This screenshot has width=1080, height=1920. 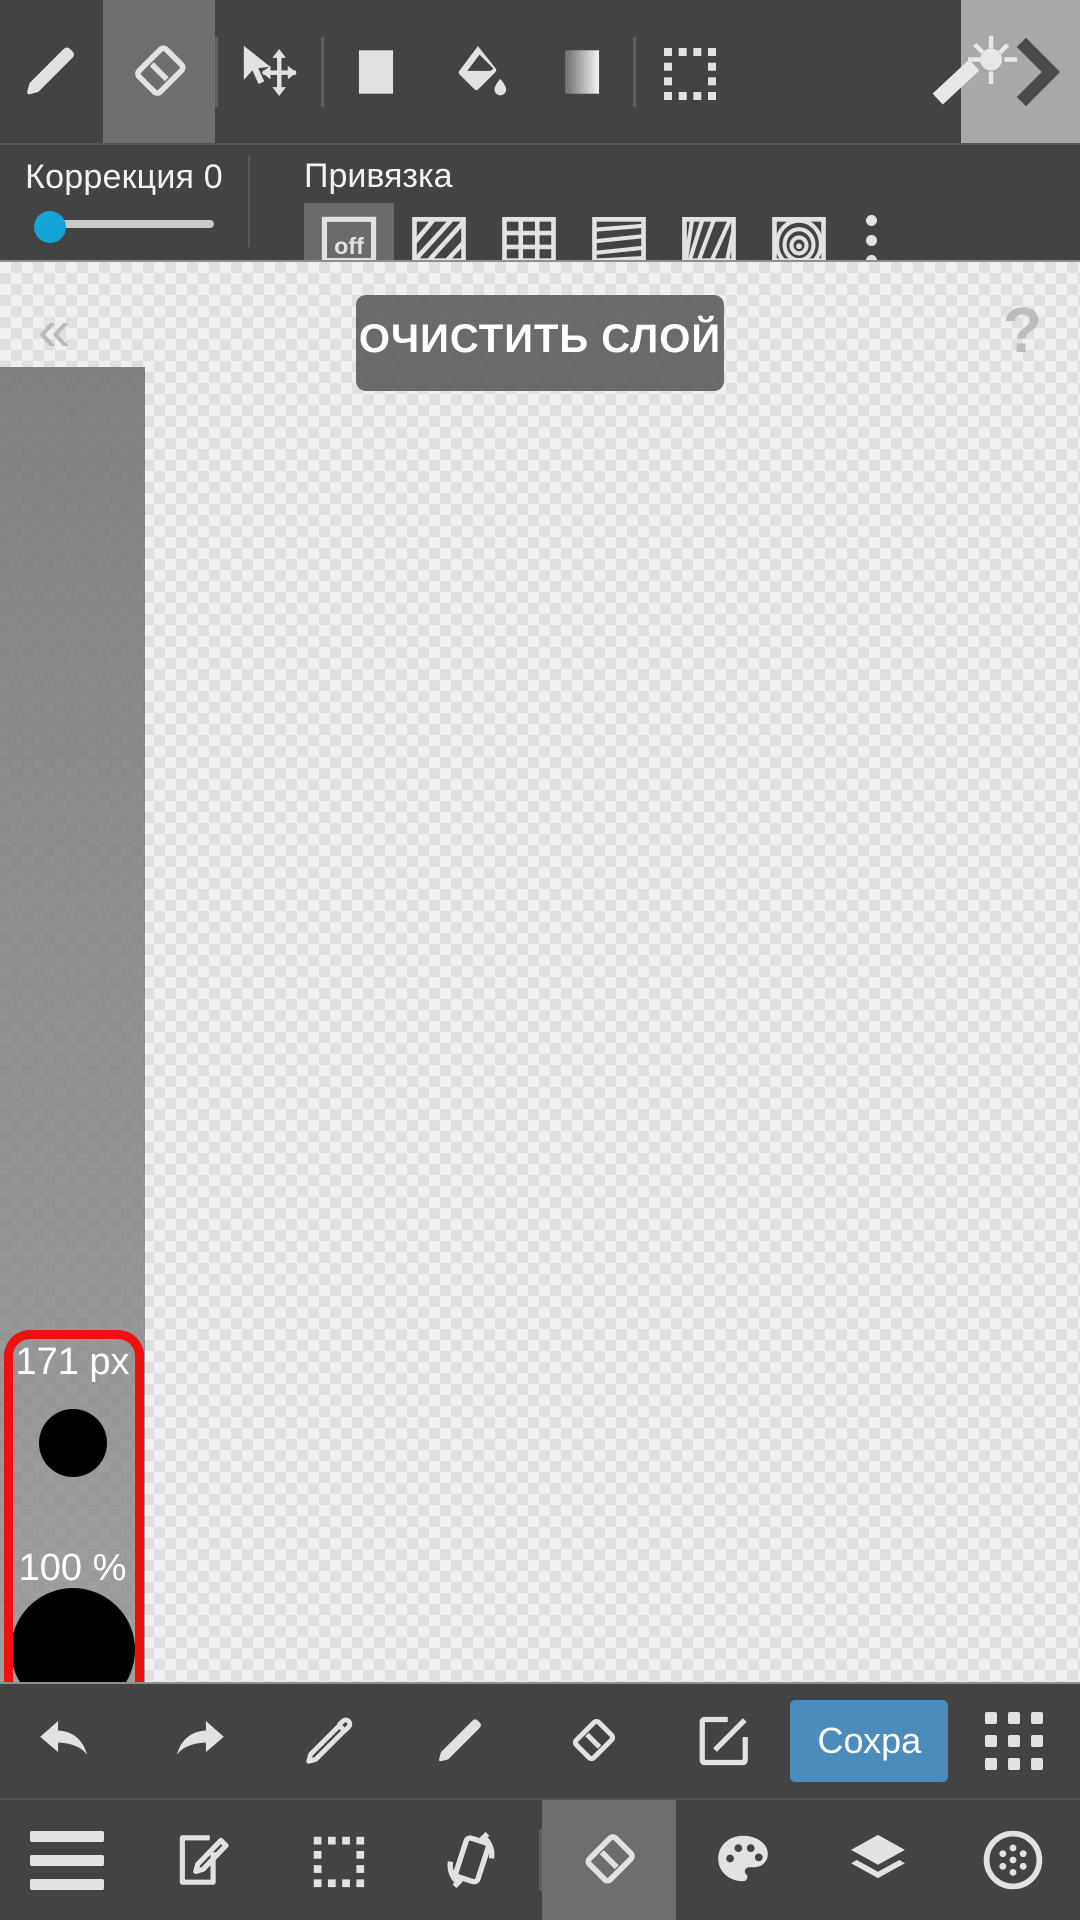 What do you see at coordinates (665, 211) in the screenshot?
I see `snap-control: Привязка off` at bounding box center [665, 211].